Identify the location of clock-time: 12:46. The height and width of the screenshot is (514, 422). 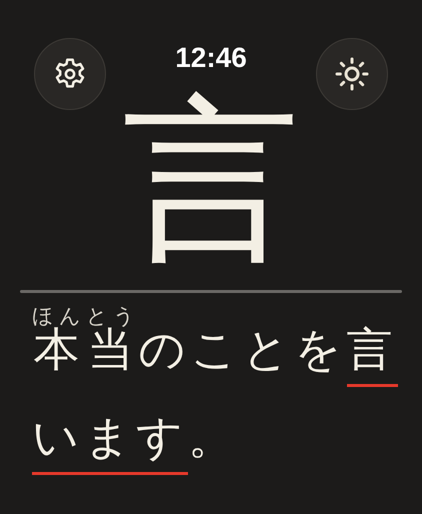
(211, 58).